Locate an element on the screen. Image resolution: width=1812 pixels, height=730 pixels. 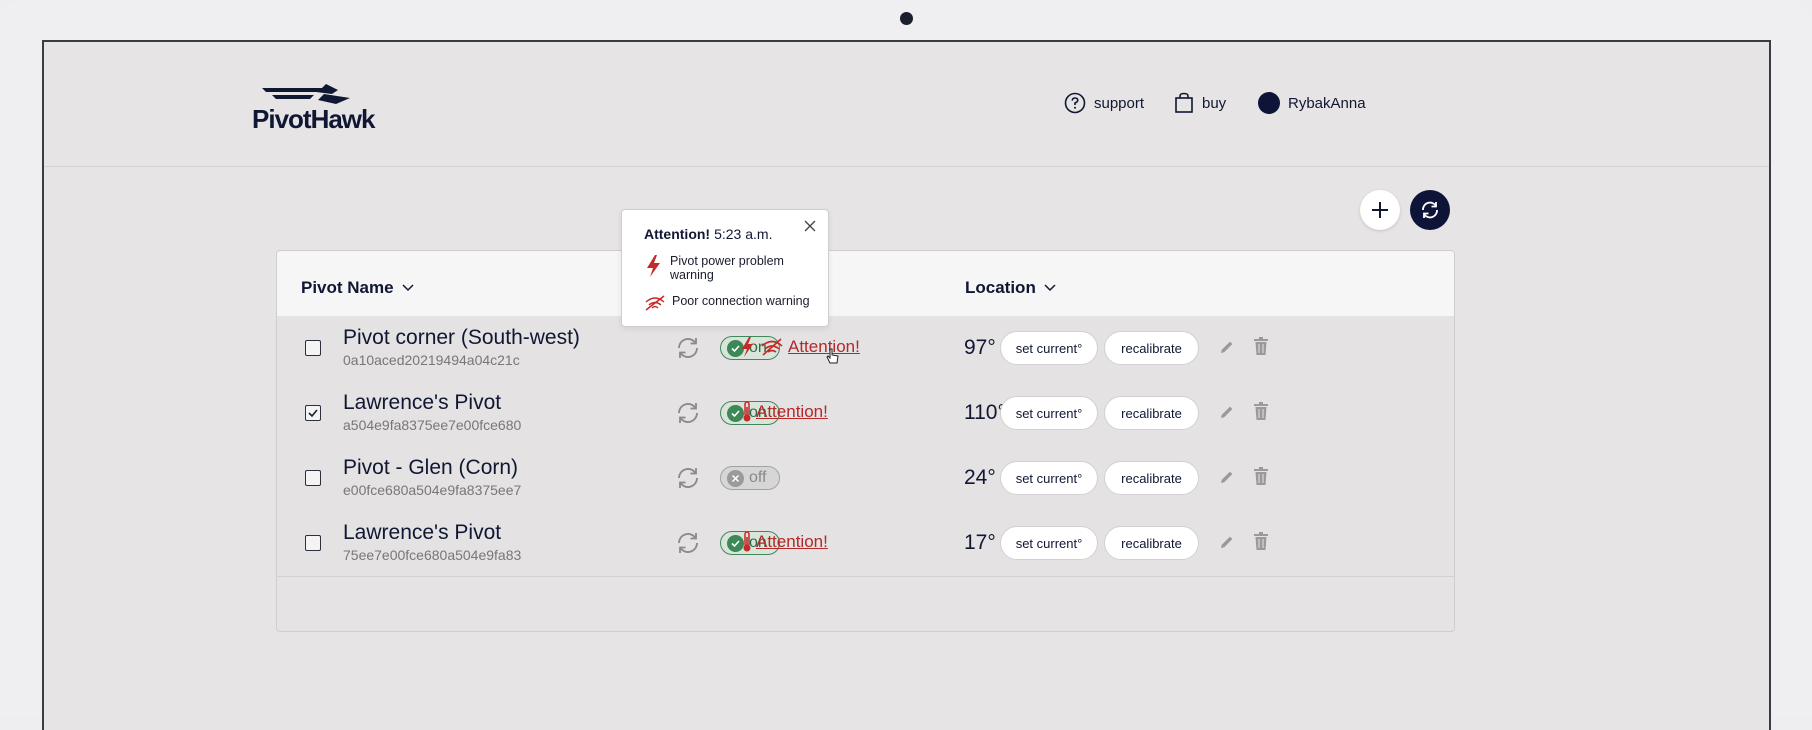
refresh-icon is located at coordinates (1430, 210).